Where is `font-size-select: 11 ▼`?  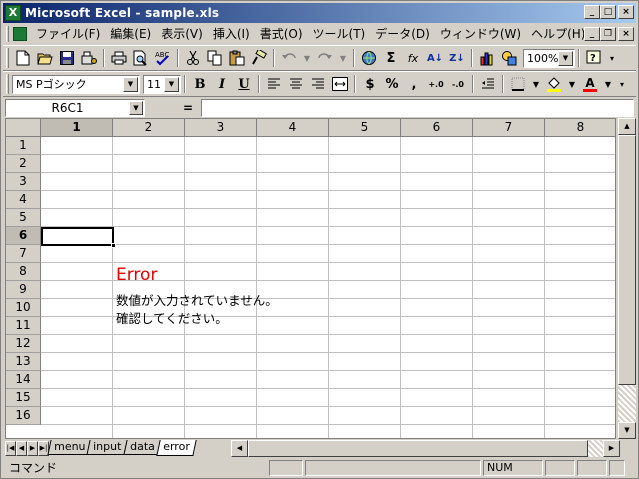 font-size-select: 11 ▼ is located at coordinates (162, 84).